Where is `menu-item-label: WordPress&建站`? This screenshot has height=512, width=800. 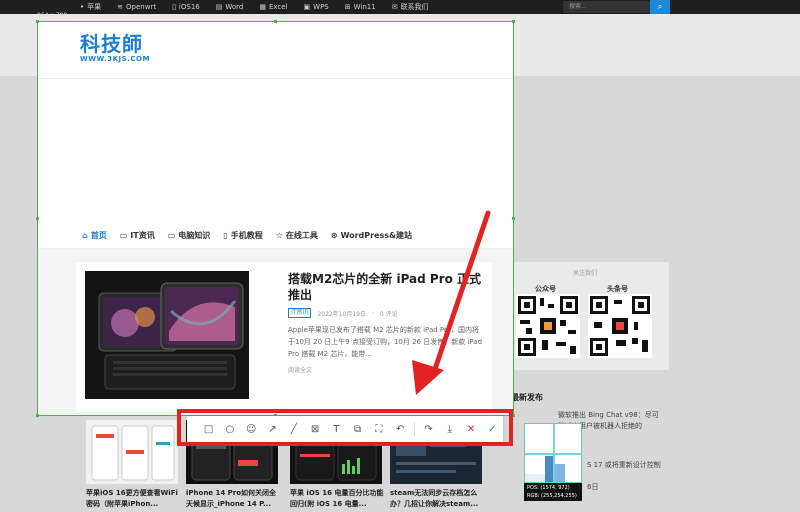 menu-item-label: WordPress&建站 is located at coordinates (376, 235).